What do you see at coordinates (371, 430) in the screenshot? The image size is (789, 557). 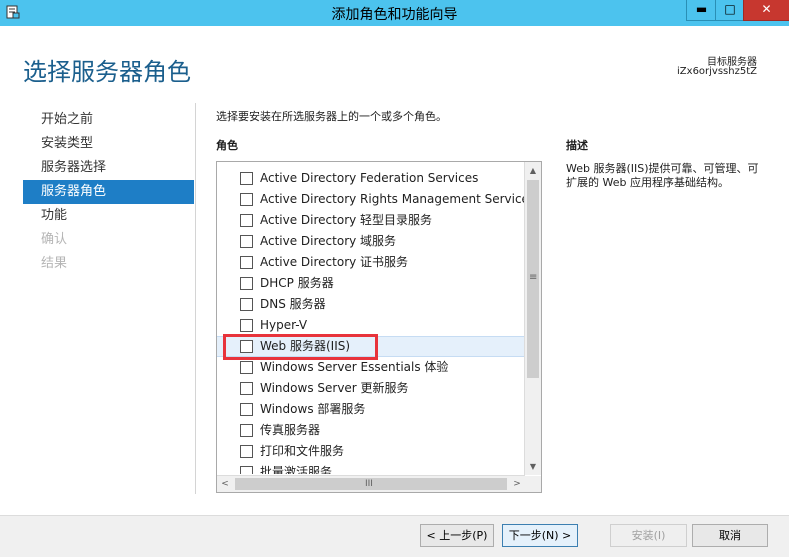 I see `role-row: 传真服务器` at bounding box center [371, 430].